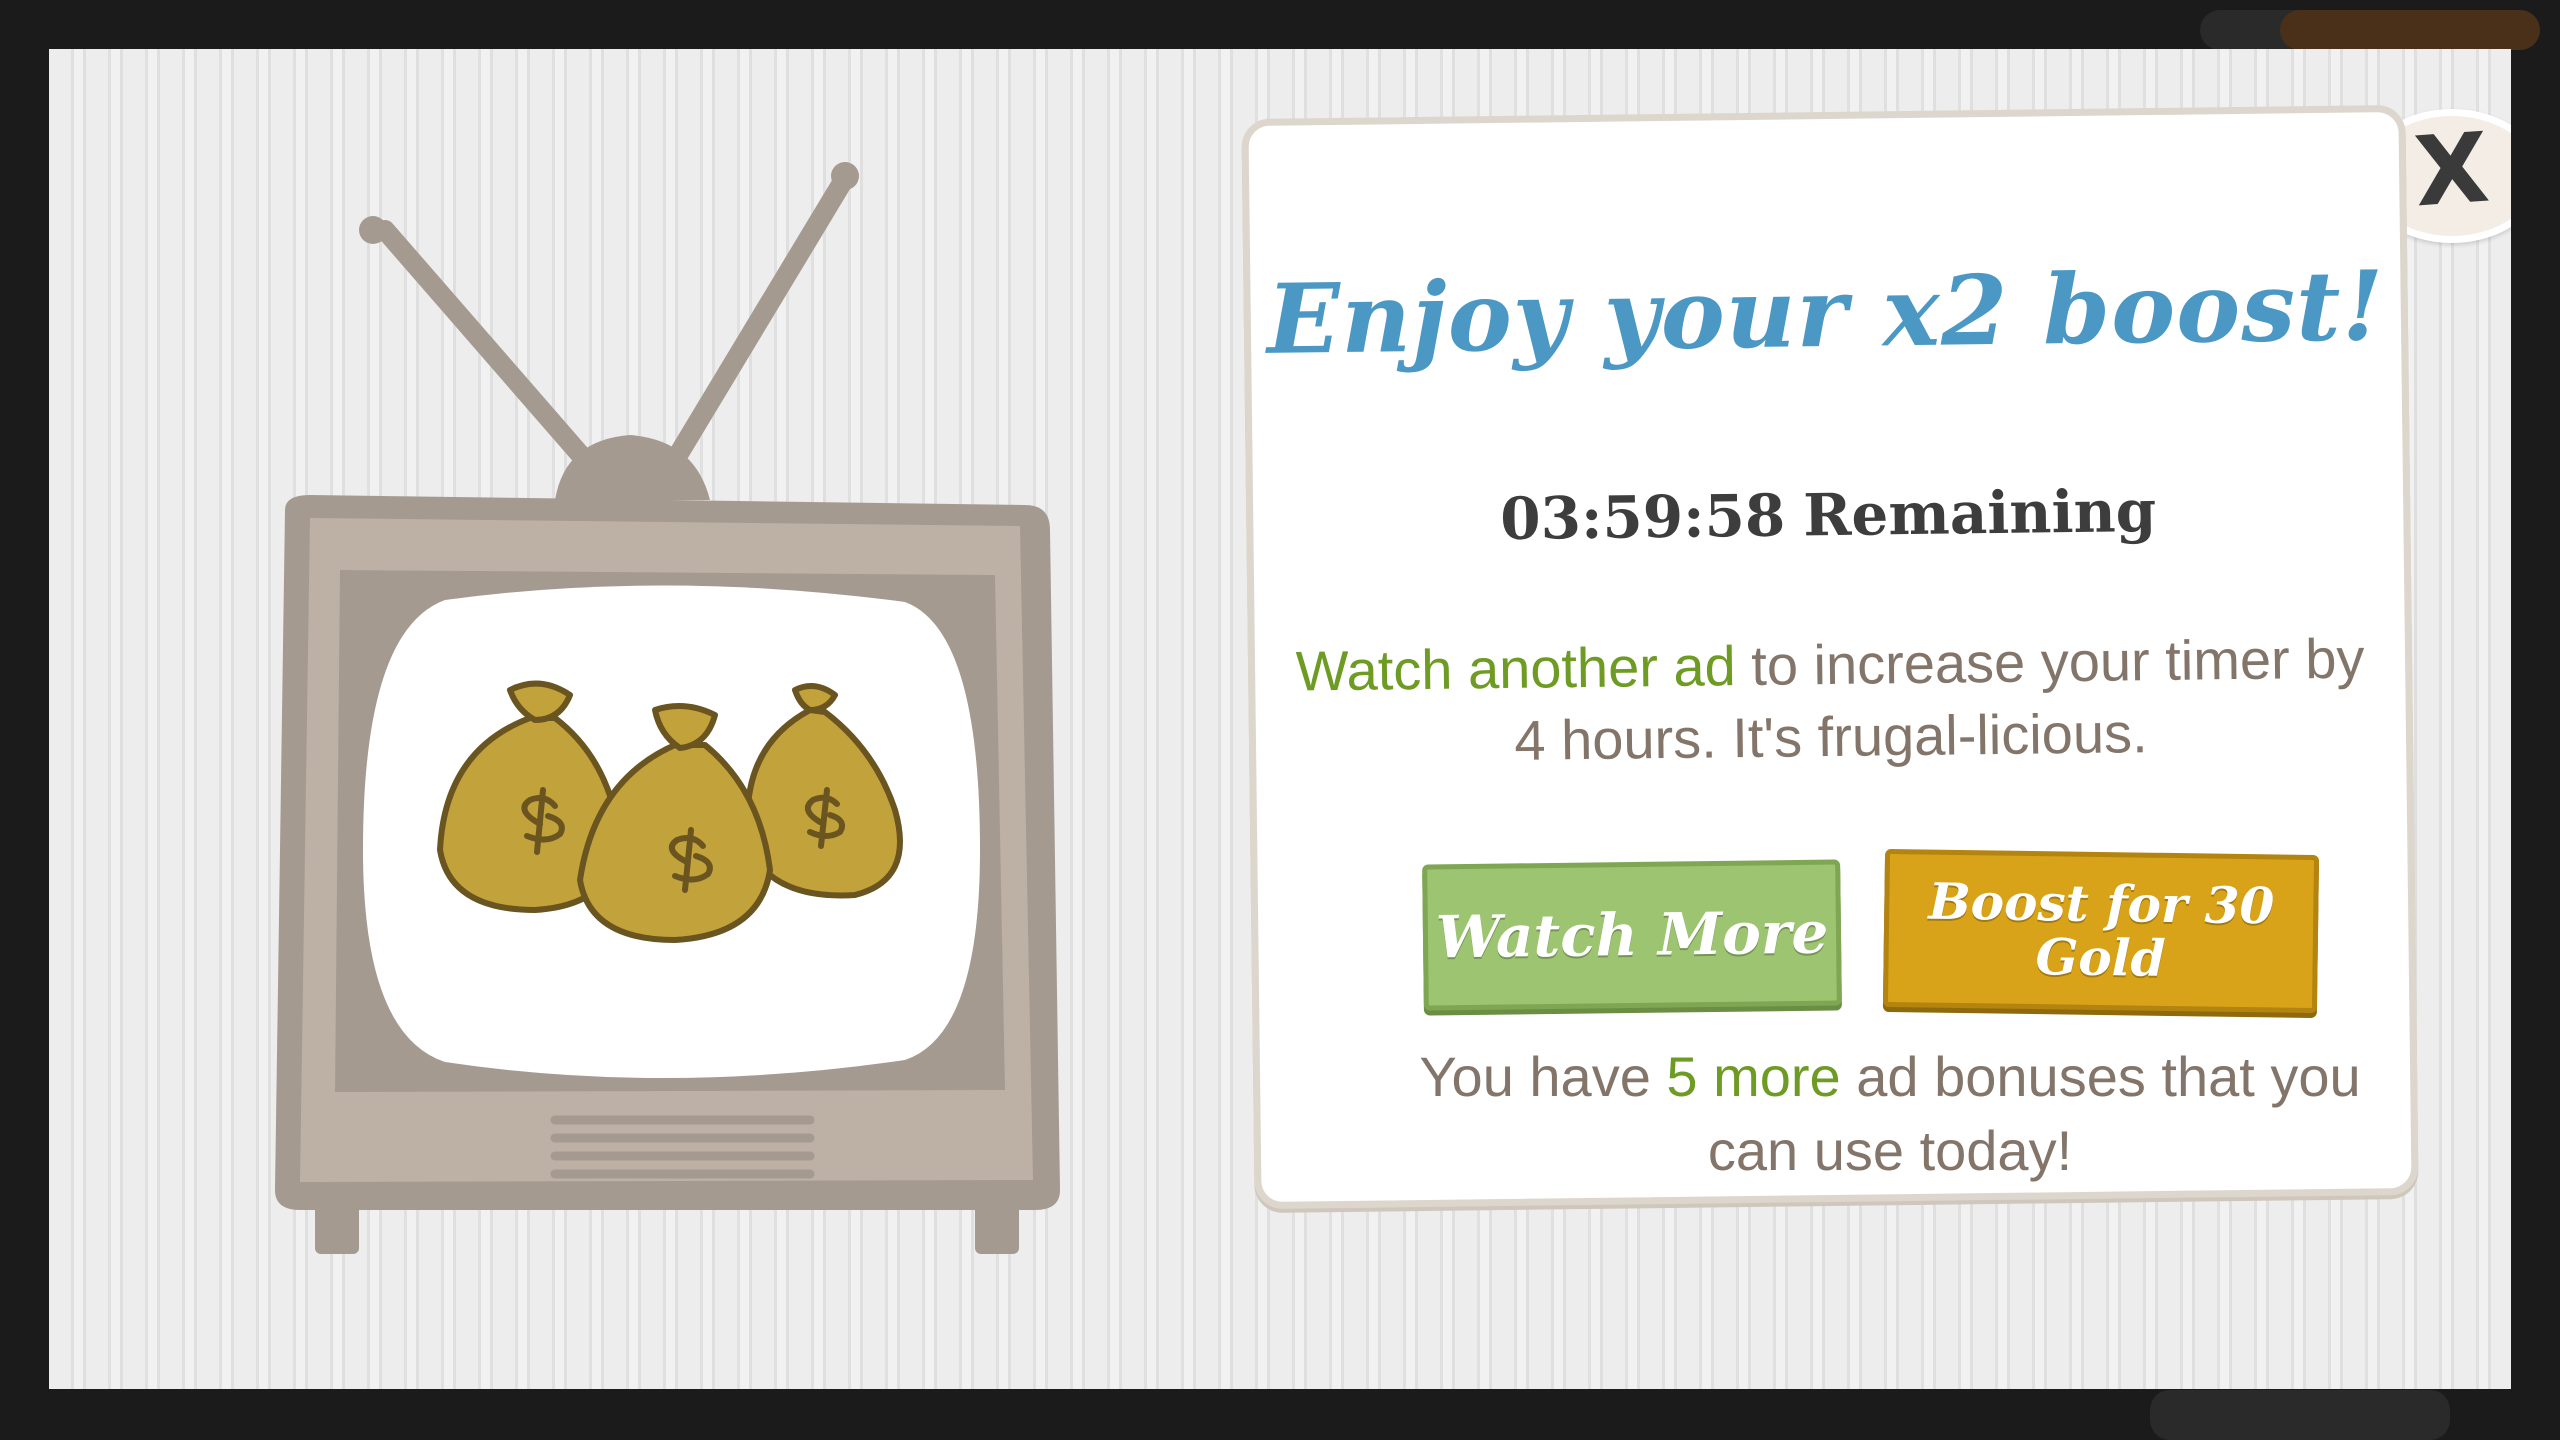 Image resolution: width=2560 pixels, height=1440 pixels. What do you see at coordinates (1642, 517) in the screenshot?
I see `timer-value: 03:59:58` at bounding box center [1642, 517].